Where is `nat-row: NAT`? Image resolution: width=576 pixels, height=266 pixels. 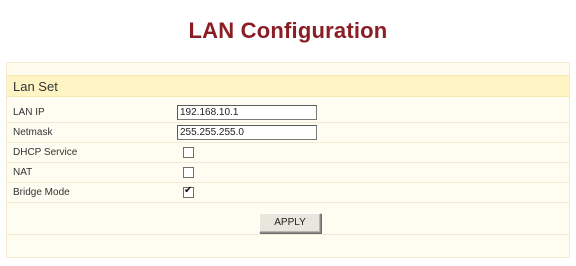
nat-row: NAT is located at coordinates (288, 173).